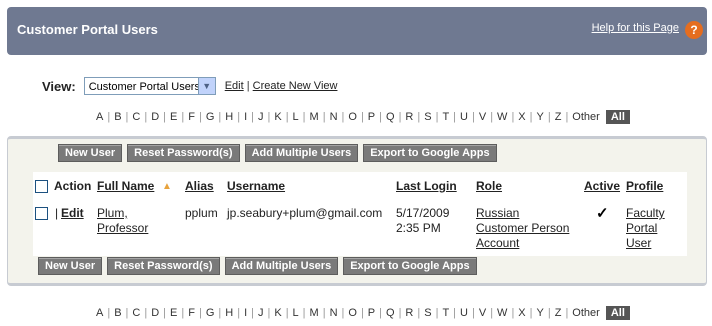  I want to click on add-multiple-users-button: Add Multiple Users, so click(301, 153).